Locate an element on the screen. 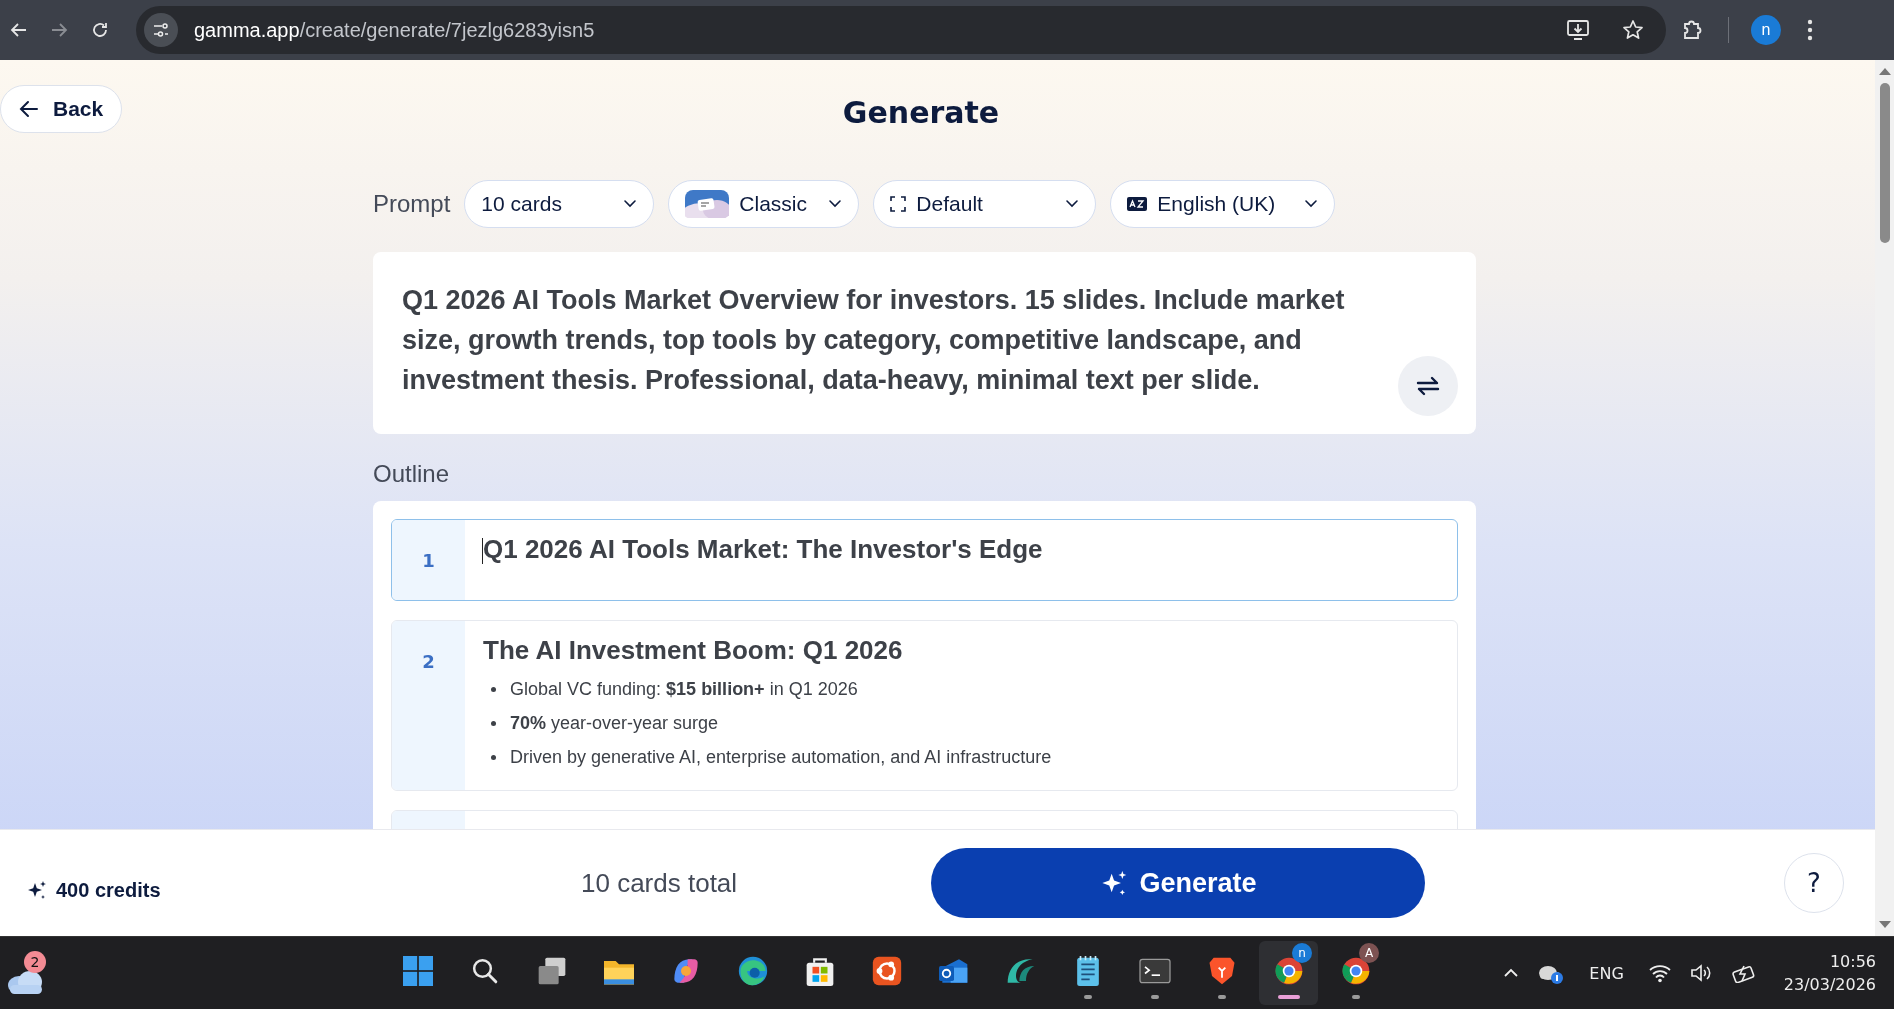 The image size is (1894, 1009). site-settings-icon is located at coordinates (161, 30).